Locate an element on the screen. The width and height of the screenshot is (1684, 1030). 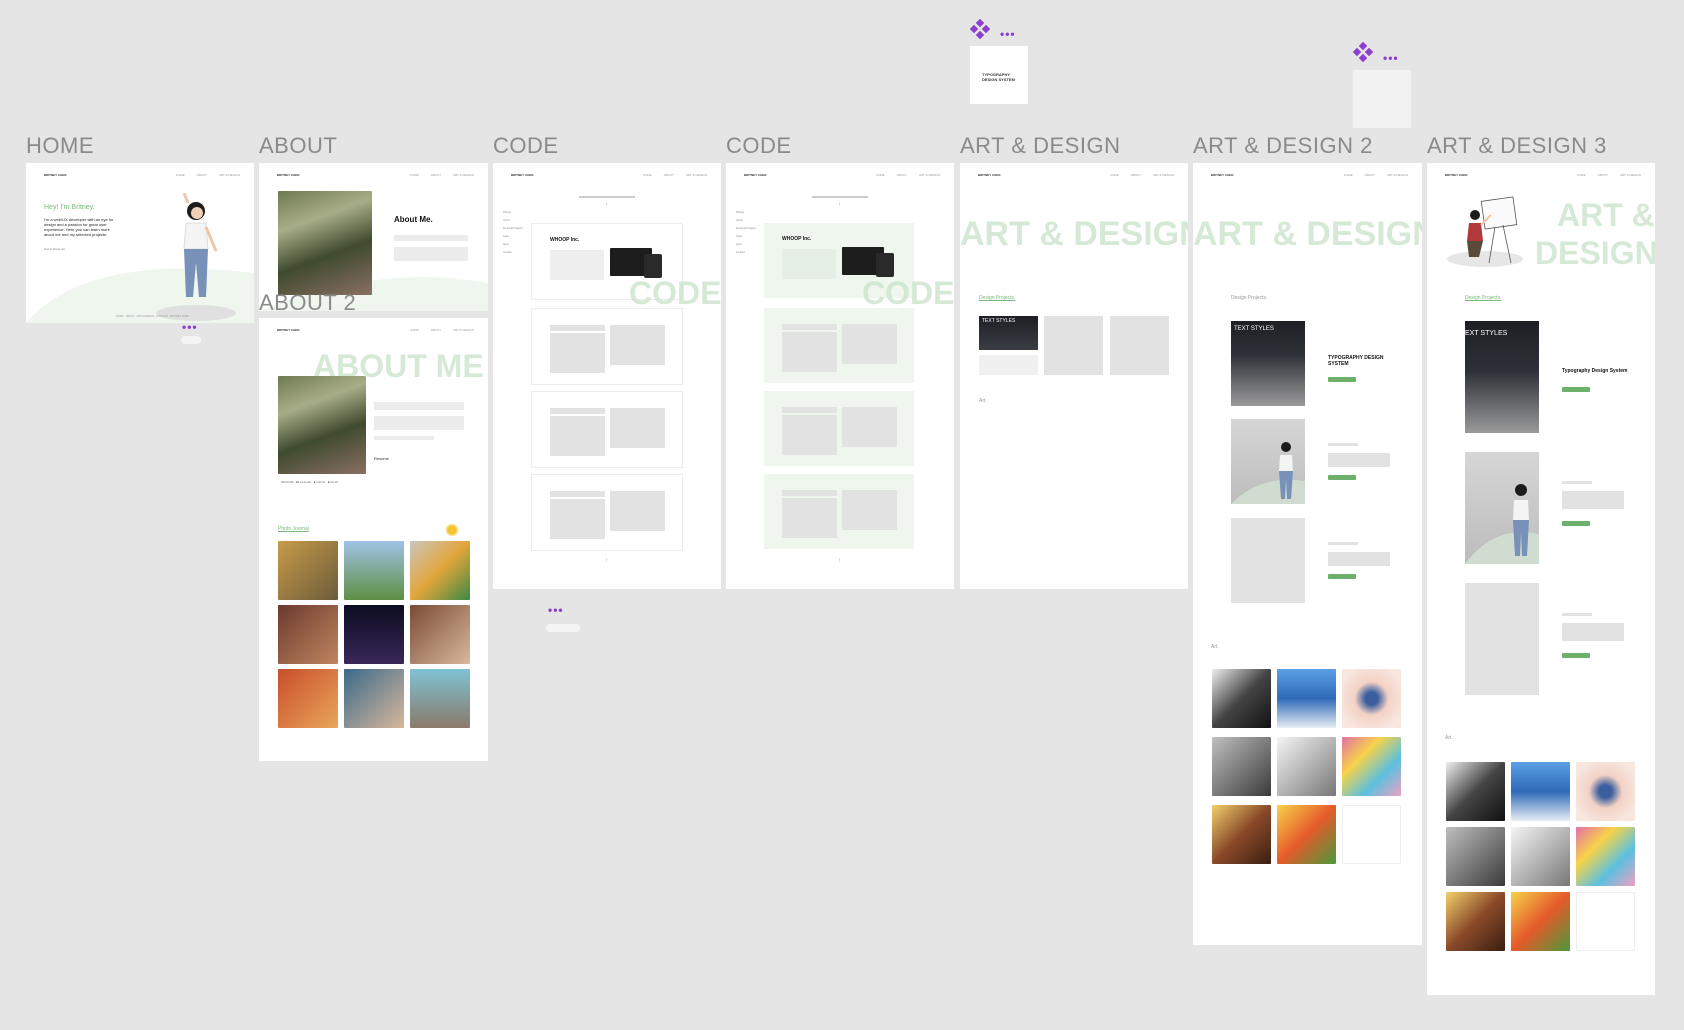
frame-label-code-1: CODE is located at coordinates (526, 146).